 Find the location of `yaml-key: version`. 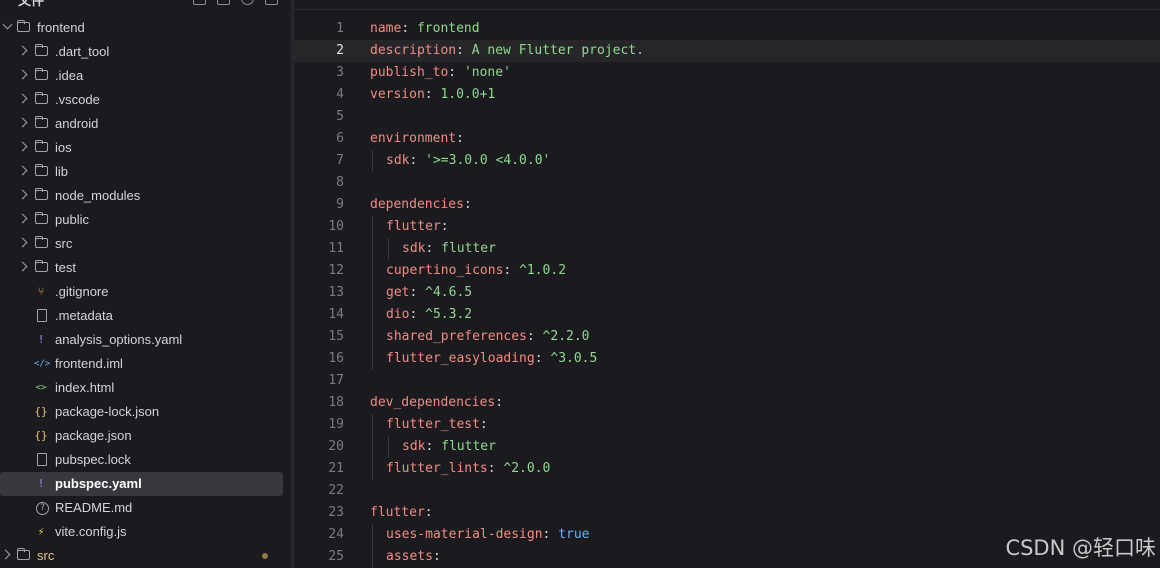

yaml-key: version is located at coordinates (397, 94).